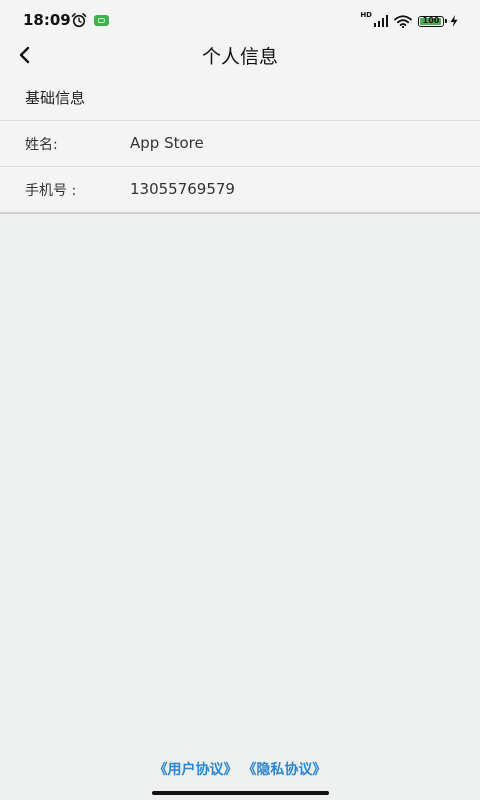  I want to click on battery-icon: 100, so click(432, 21).